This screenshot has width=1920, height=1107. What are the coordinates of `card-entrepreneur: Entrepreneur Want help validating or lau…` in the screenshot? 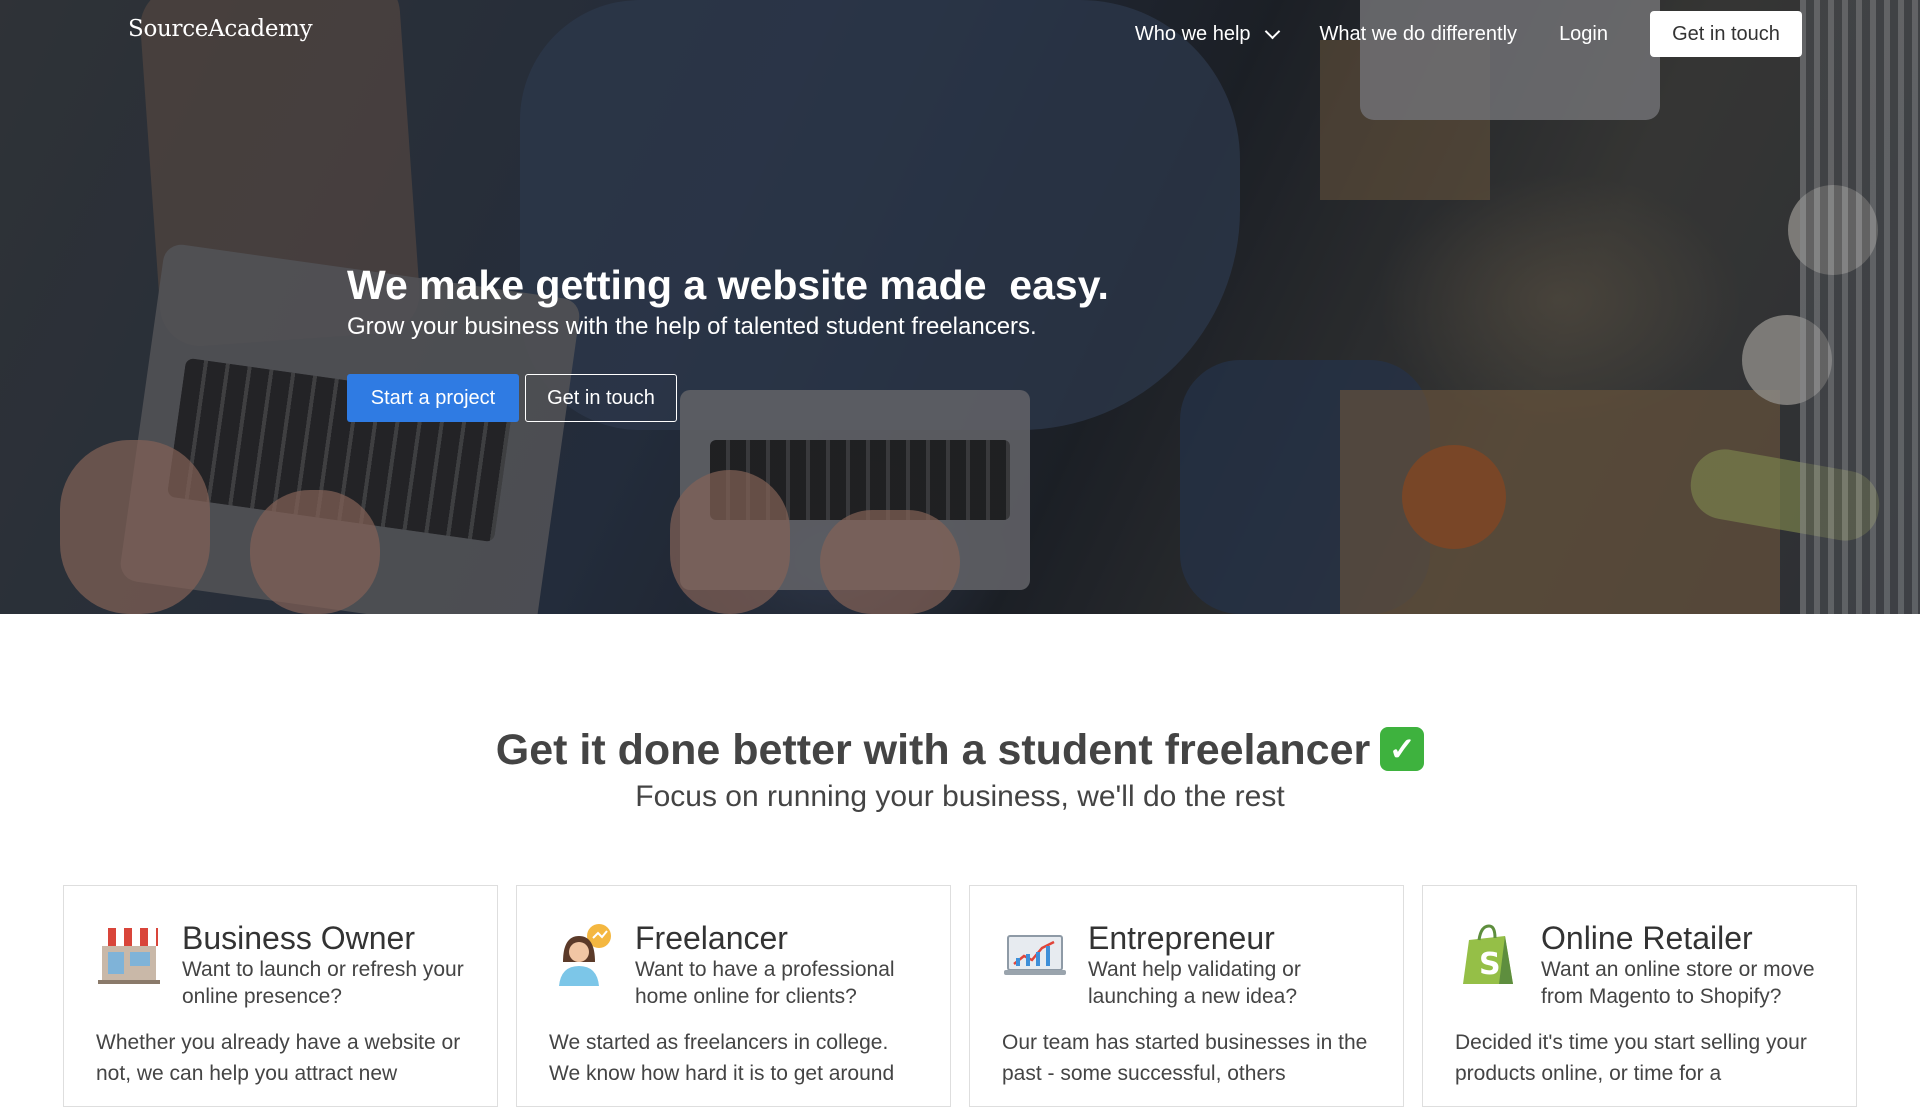 It's located at (1186, 996).